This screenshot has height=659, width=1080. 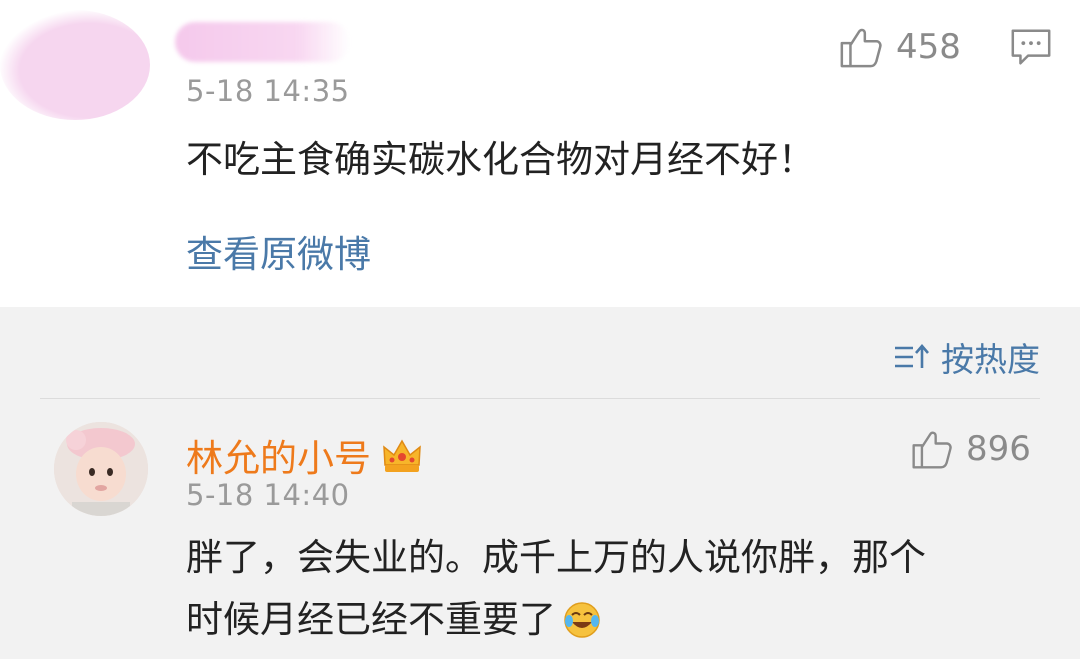 I want to click on sort-icon, so click(x=912, y=356).